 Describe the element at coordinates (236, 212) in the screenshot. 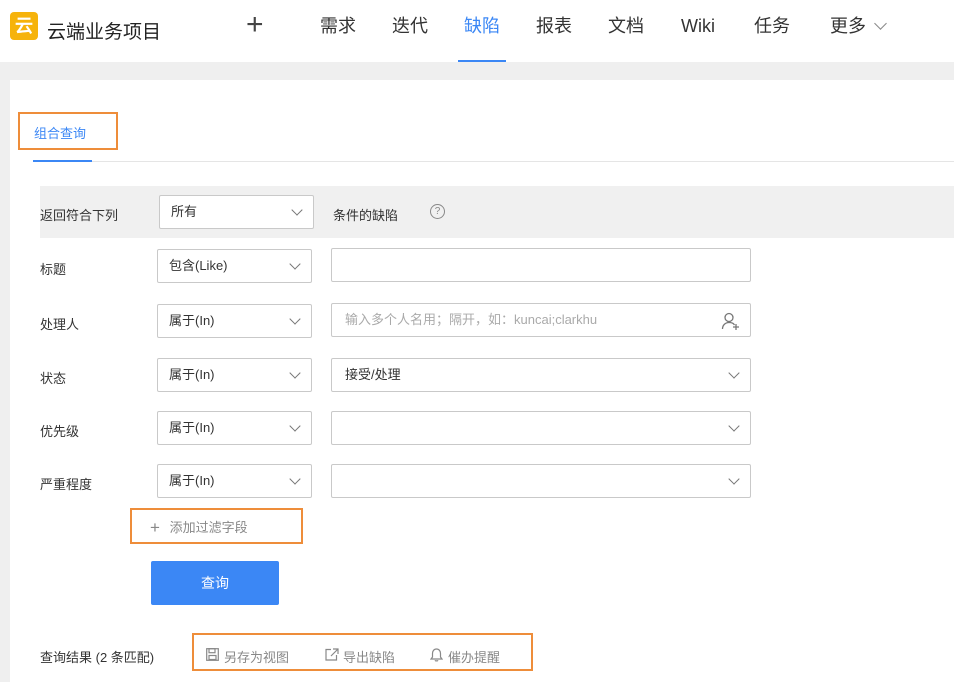

I see `match-mode-select: 所有` at that location.